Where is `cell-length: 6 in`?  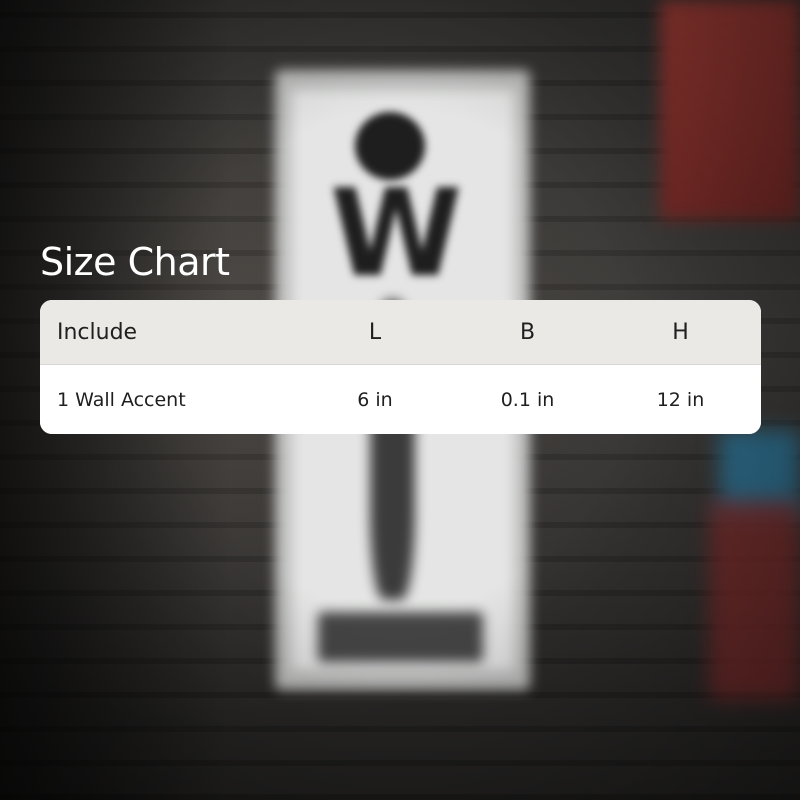
cell-length: 6 in is located at coordinates (375, 400).